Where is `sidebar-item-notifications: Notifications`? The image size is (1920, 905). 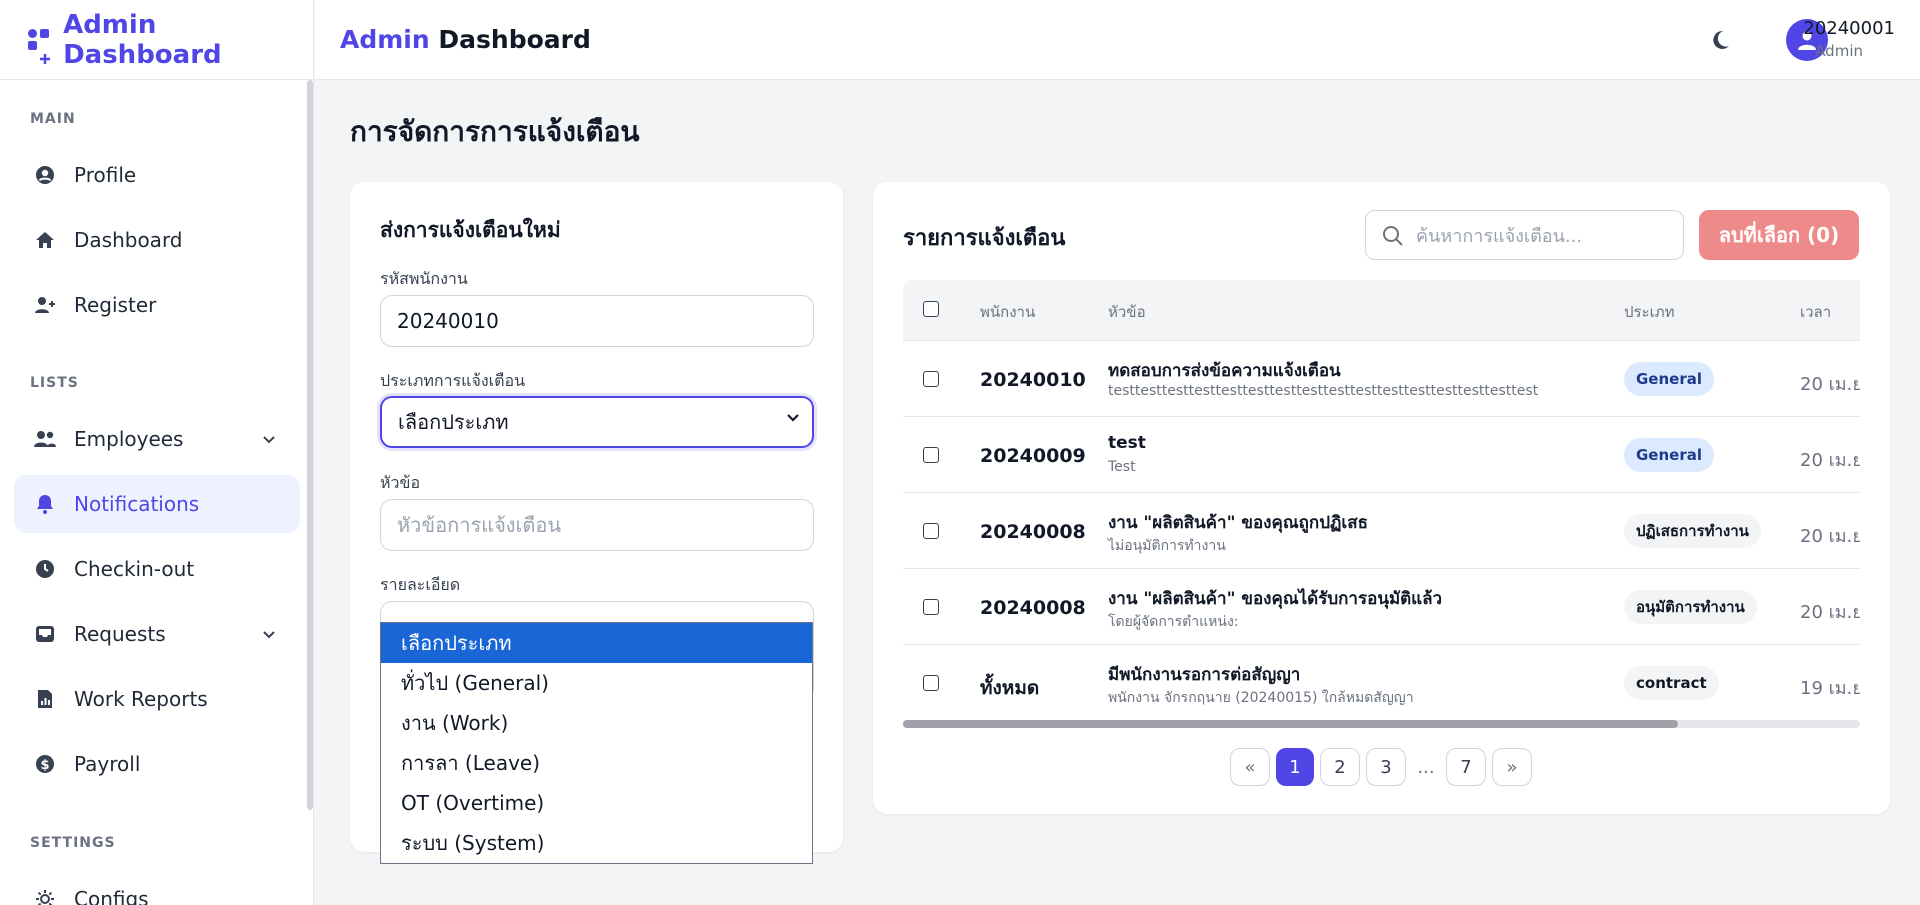
sidebar-item-notifications: Notifications is located at coordinates (157, 504).